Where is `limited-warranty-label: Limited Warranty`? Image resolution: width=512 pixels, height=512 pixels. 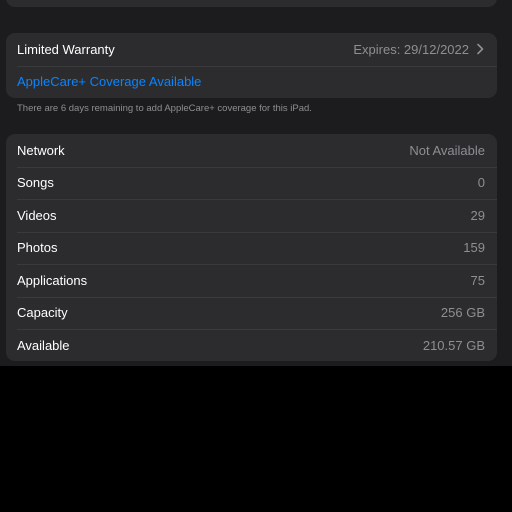 limited-warranty-label: Limited Warranty is located at coordinates (66, 49).